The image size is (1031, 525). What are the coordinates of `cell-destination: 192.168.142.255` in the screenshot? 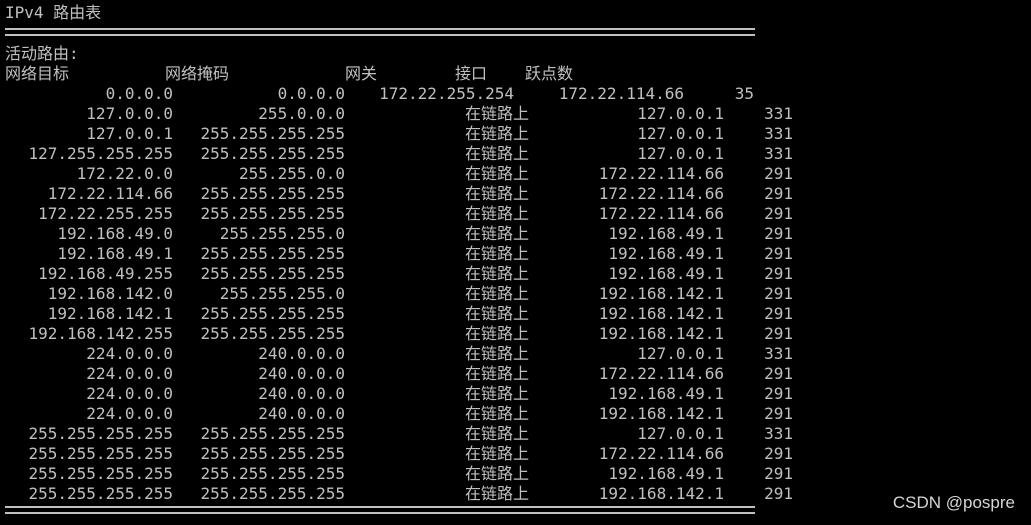 It's located at (101, 333).